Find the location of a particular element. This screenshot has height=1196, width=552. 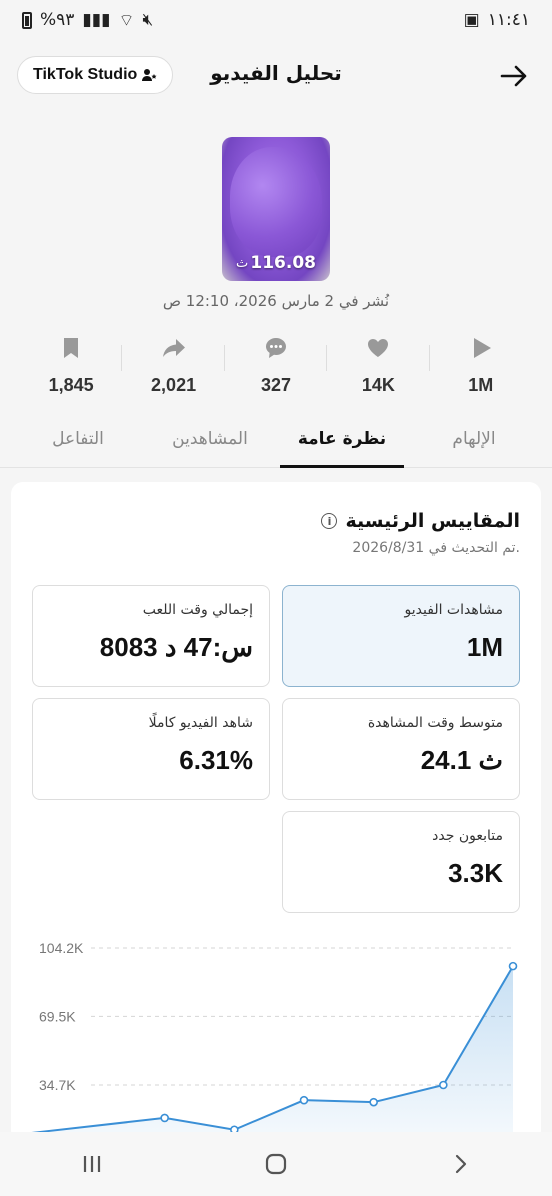

recent-apps-icon is located at coordinates (92, 1164).